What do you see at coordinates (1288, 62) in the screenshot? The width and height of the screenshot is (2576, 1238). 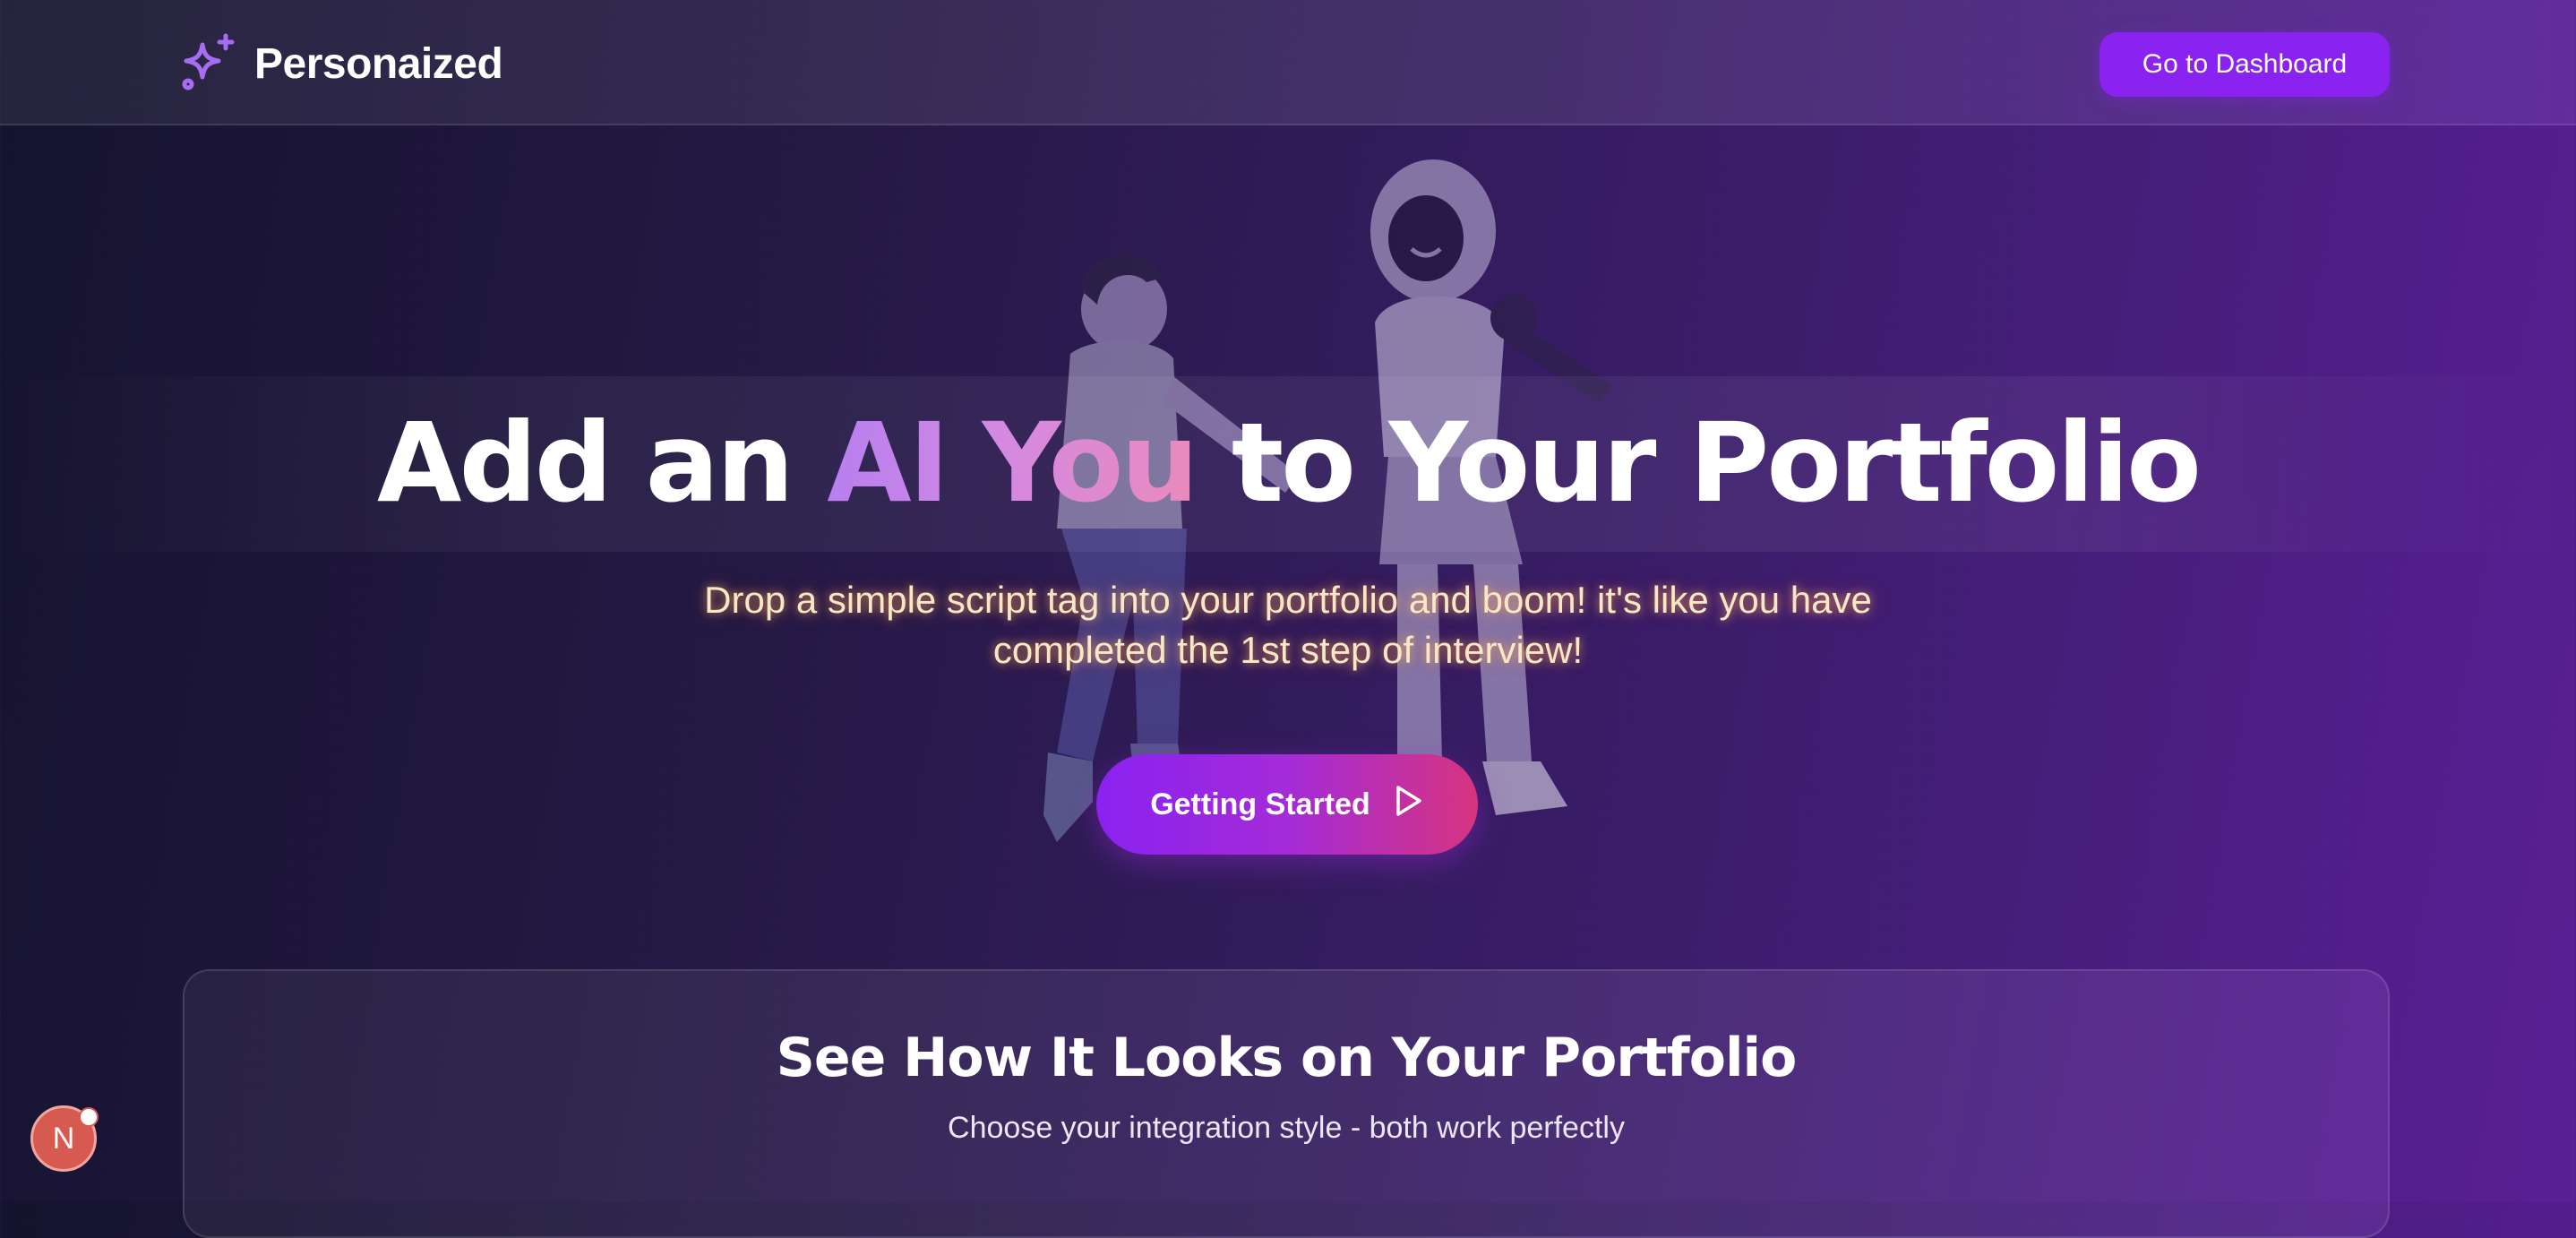 I see `top-navbar: Personaized Go to Dashboard` at bounding box center [1288, 62].